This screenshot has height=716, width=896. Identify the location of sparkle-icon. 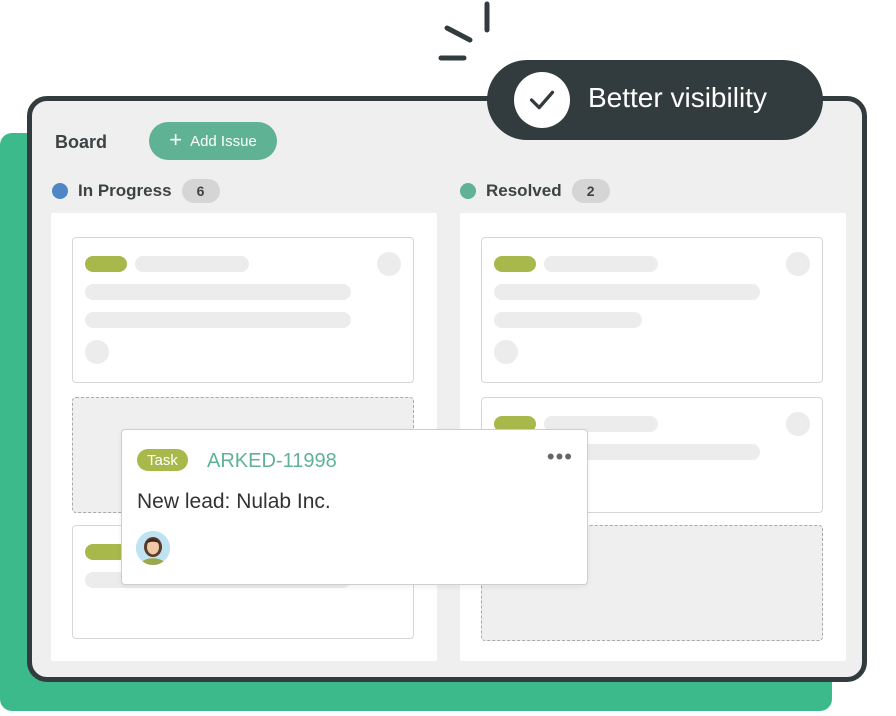
(464, 31).